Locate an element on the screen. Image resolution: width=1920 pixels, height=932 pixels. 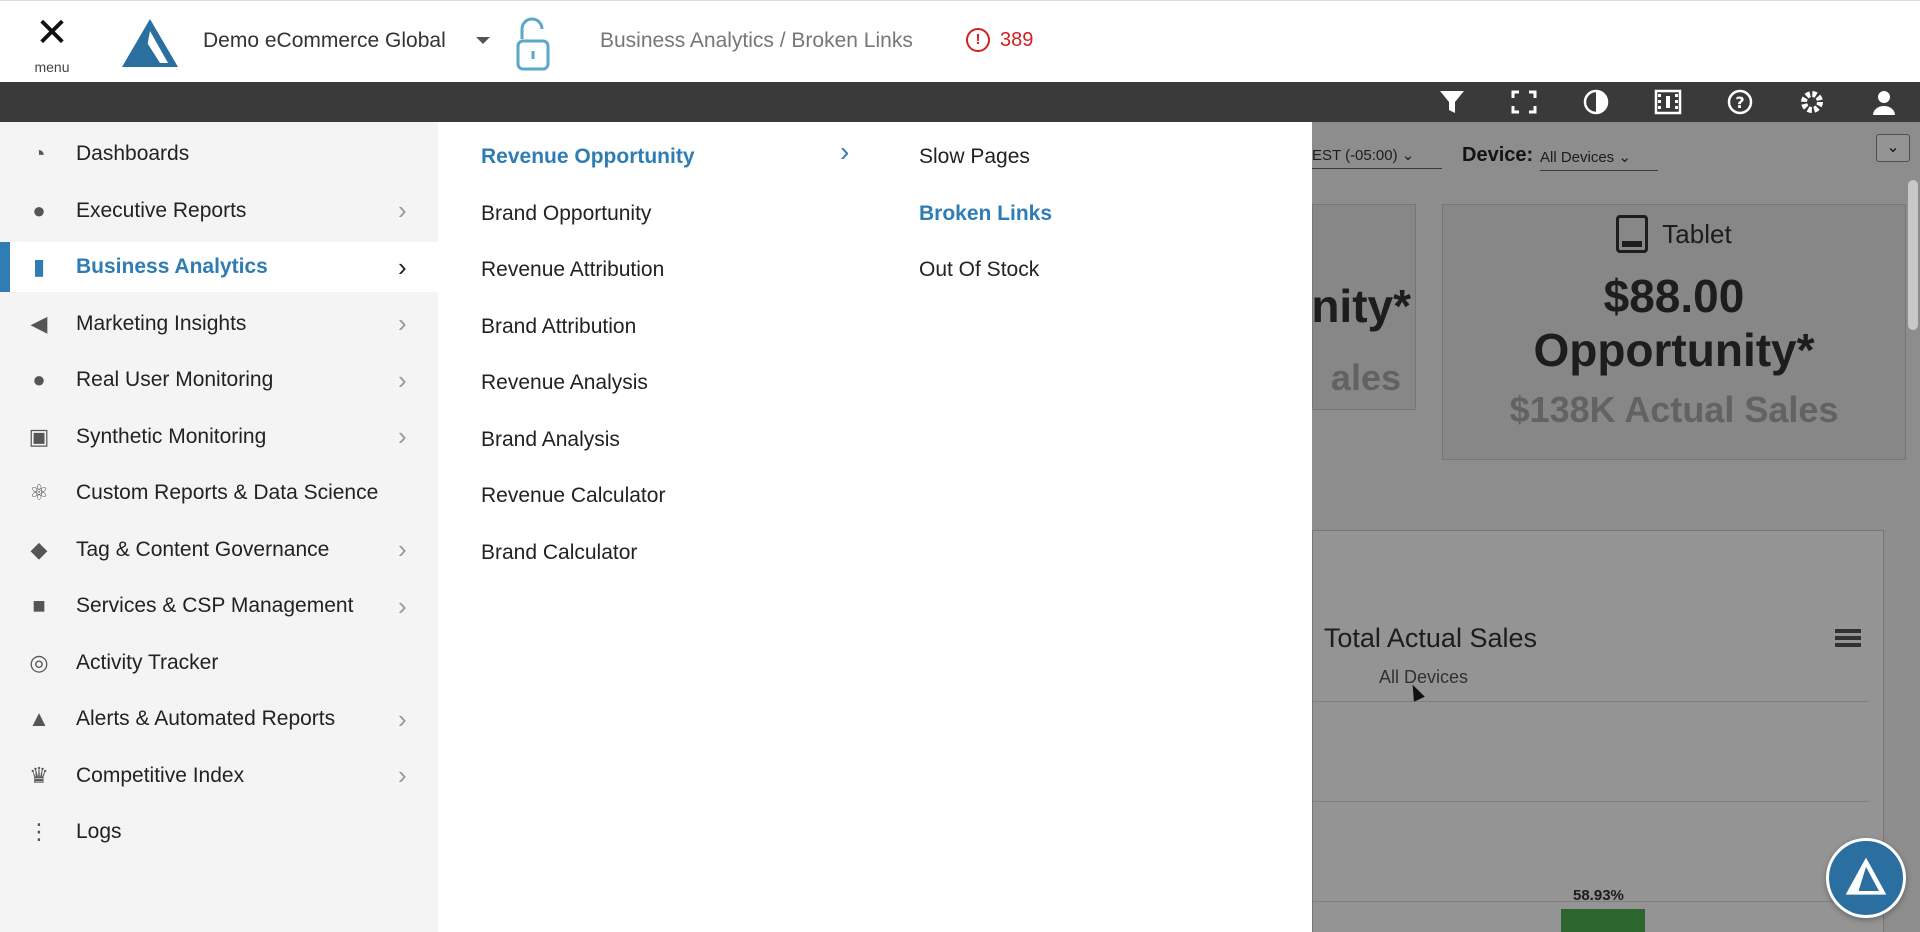
submenu-item-revenue-calculator: Revenue Calculator is located at coordinates (573, 496).